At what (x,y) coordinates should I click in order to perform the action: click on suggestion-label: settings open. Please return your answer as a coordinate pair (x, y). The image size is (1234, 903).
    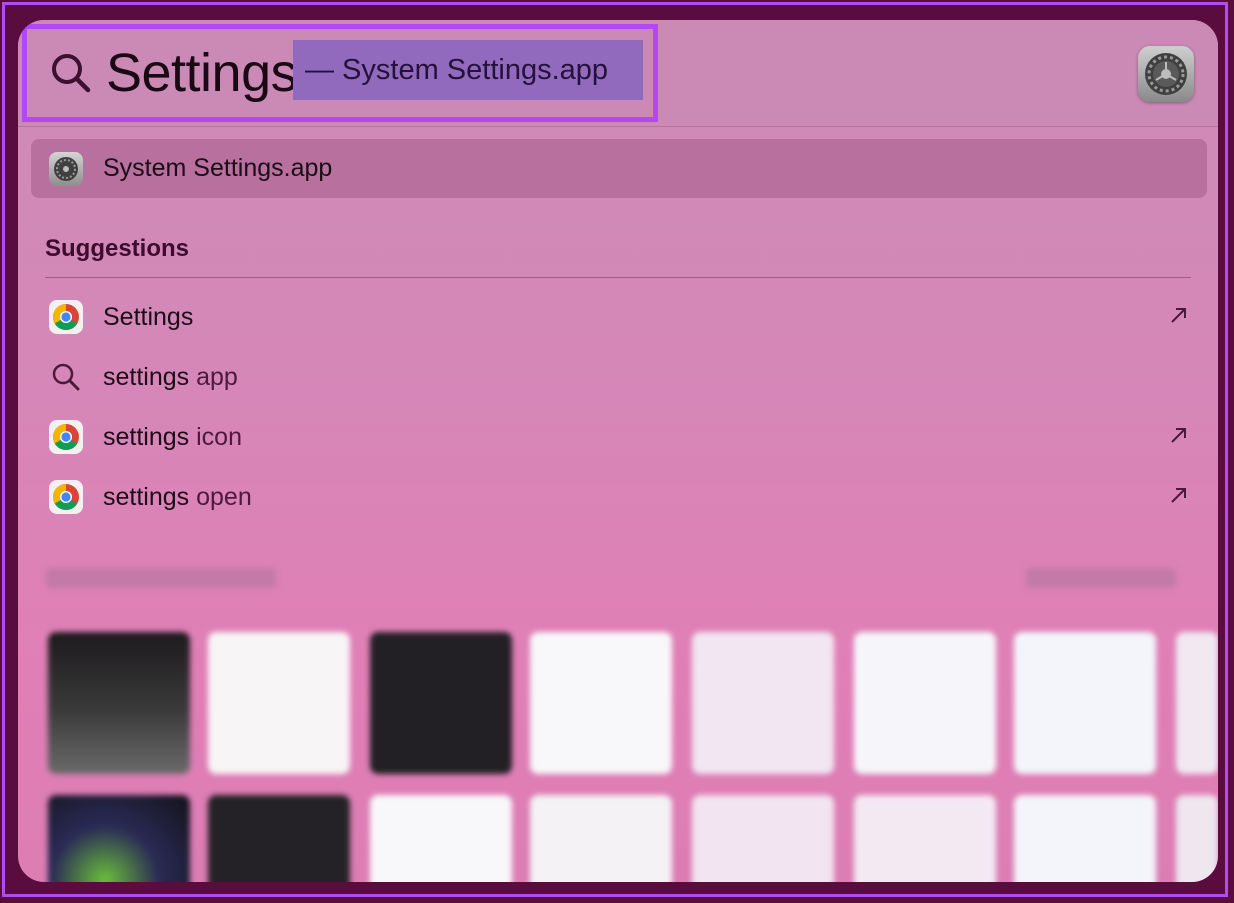
    Looking at the image, I should click on (177, 497).